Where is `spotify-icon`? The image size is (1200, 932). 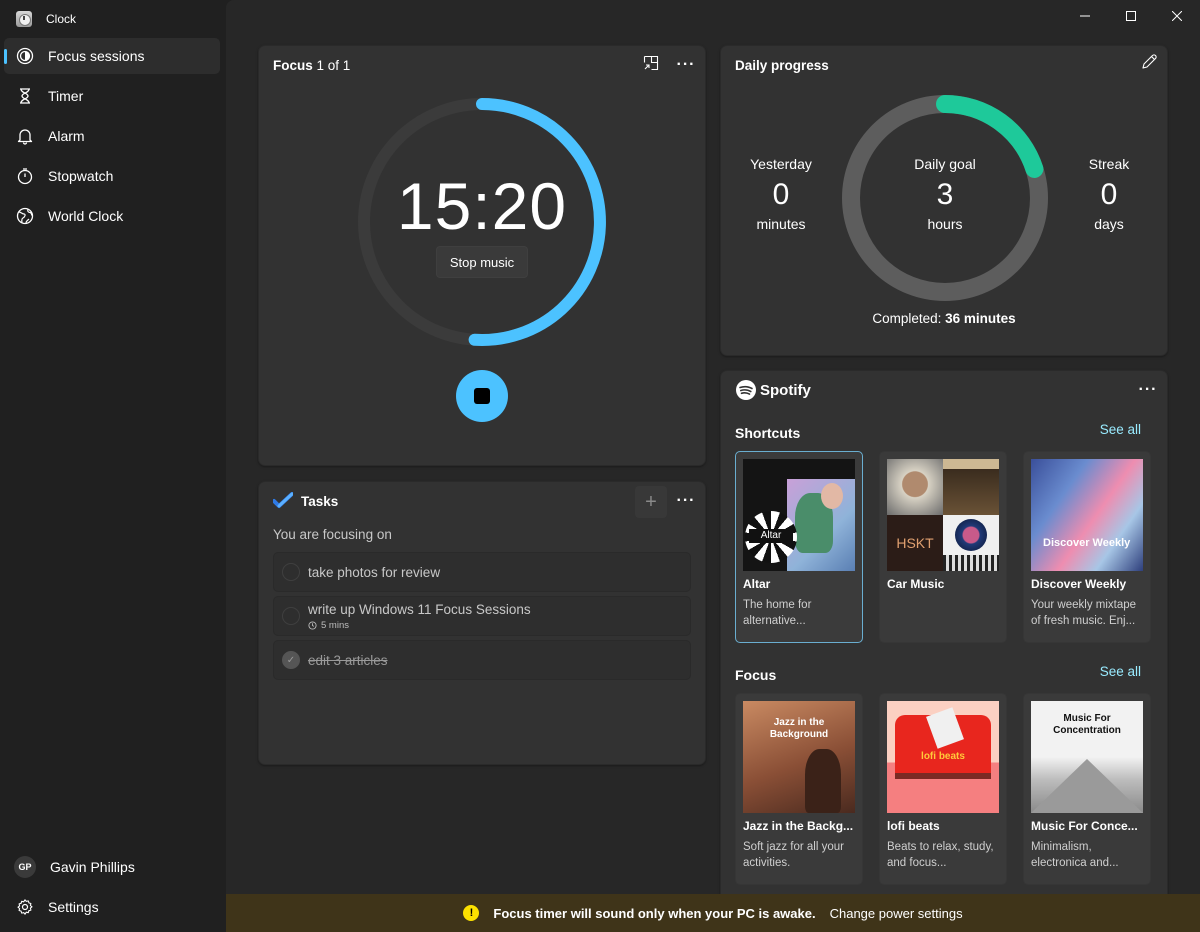 spotify-icon is located at coordinates (746, 390).